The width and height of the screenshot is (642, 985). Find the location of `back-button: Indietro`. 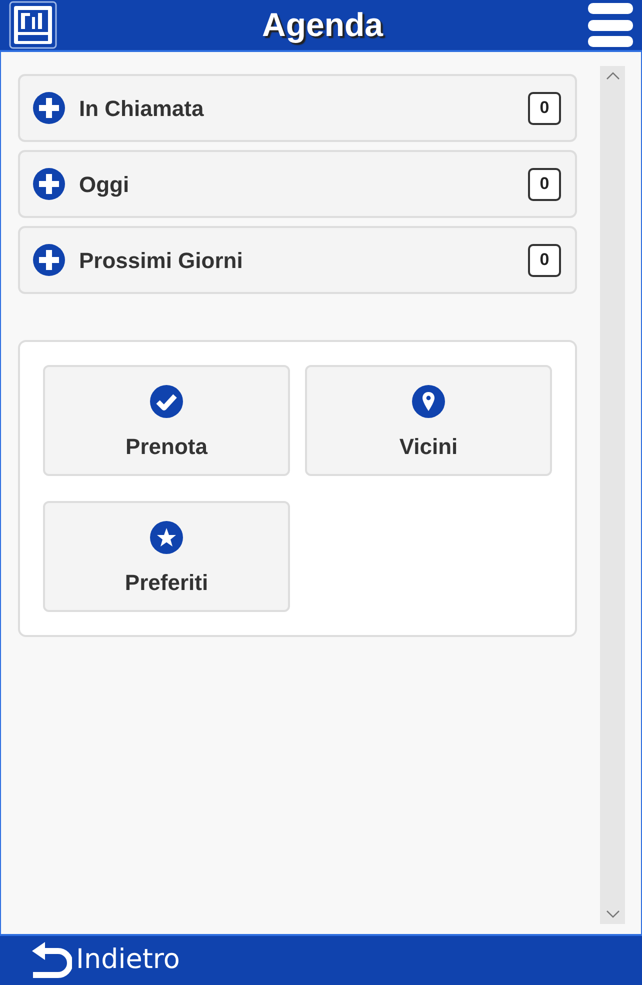

back-button: Indietro is located at coordinates (106, 960).